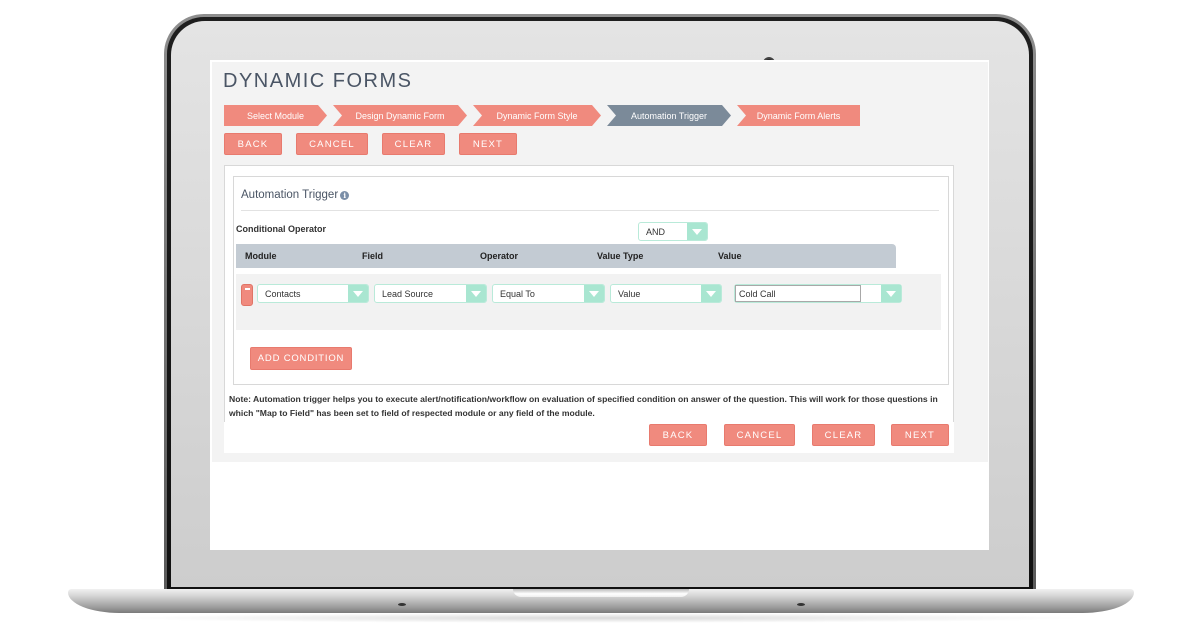 This screenshot has height=630, width=1200. I want to click on column-header-value: Value, so click(730, 256).